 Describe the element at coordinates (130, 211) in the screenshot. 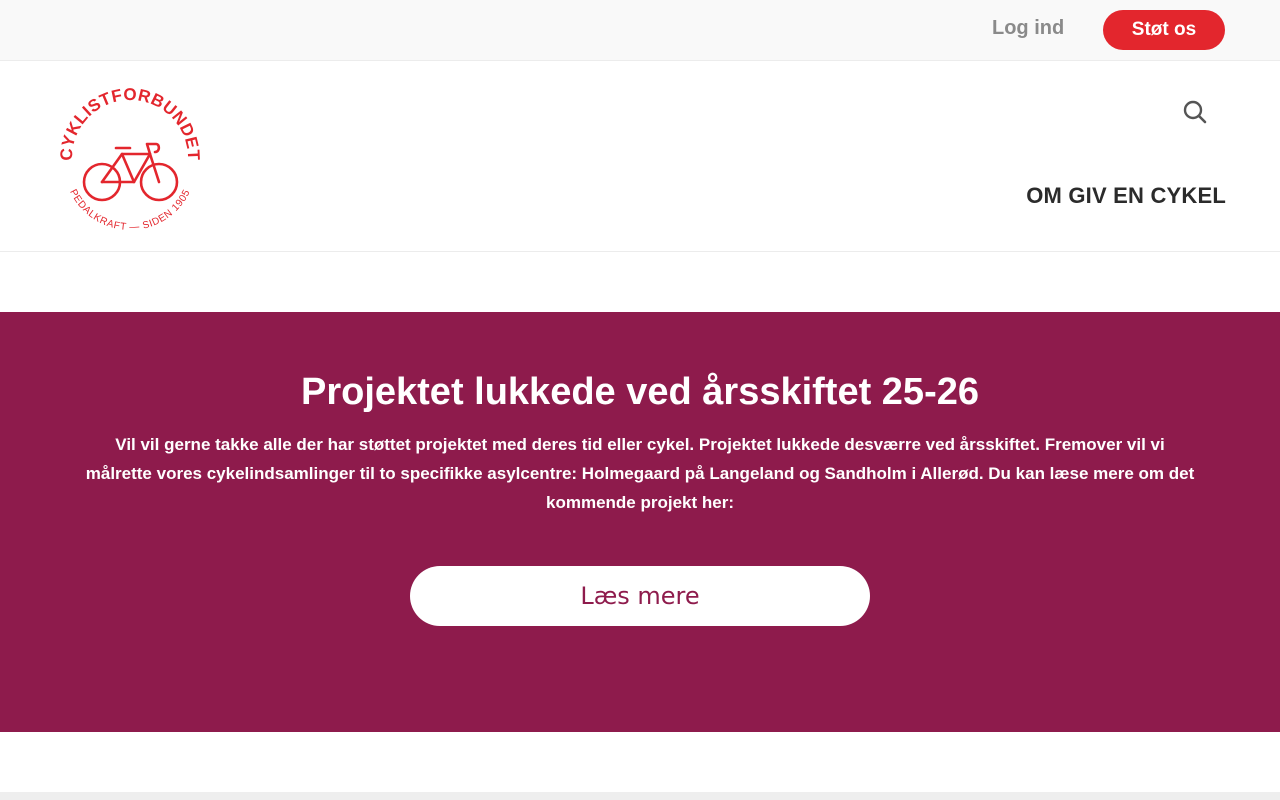

I see `logo-tagline: PEDALKRAFT — SIDEN 1905` at that location.